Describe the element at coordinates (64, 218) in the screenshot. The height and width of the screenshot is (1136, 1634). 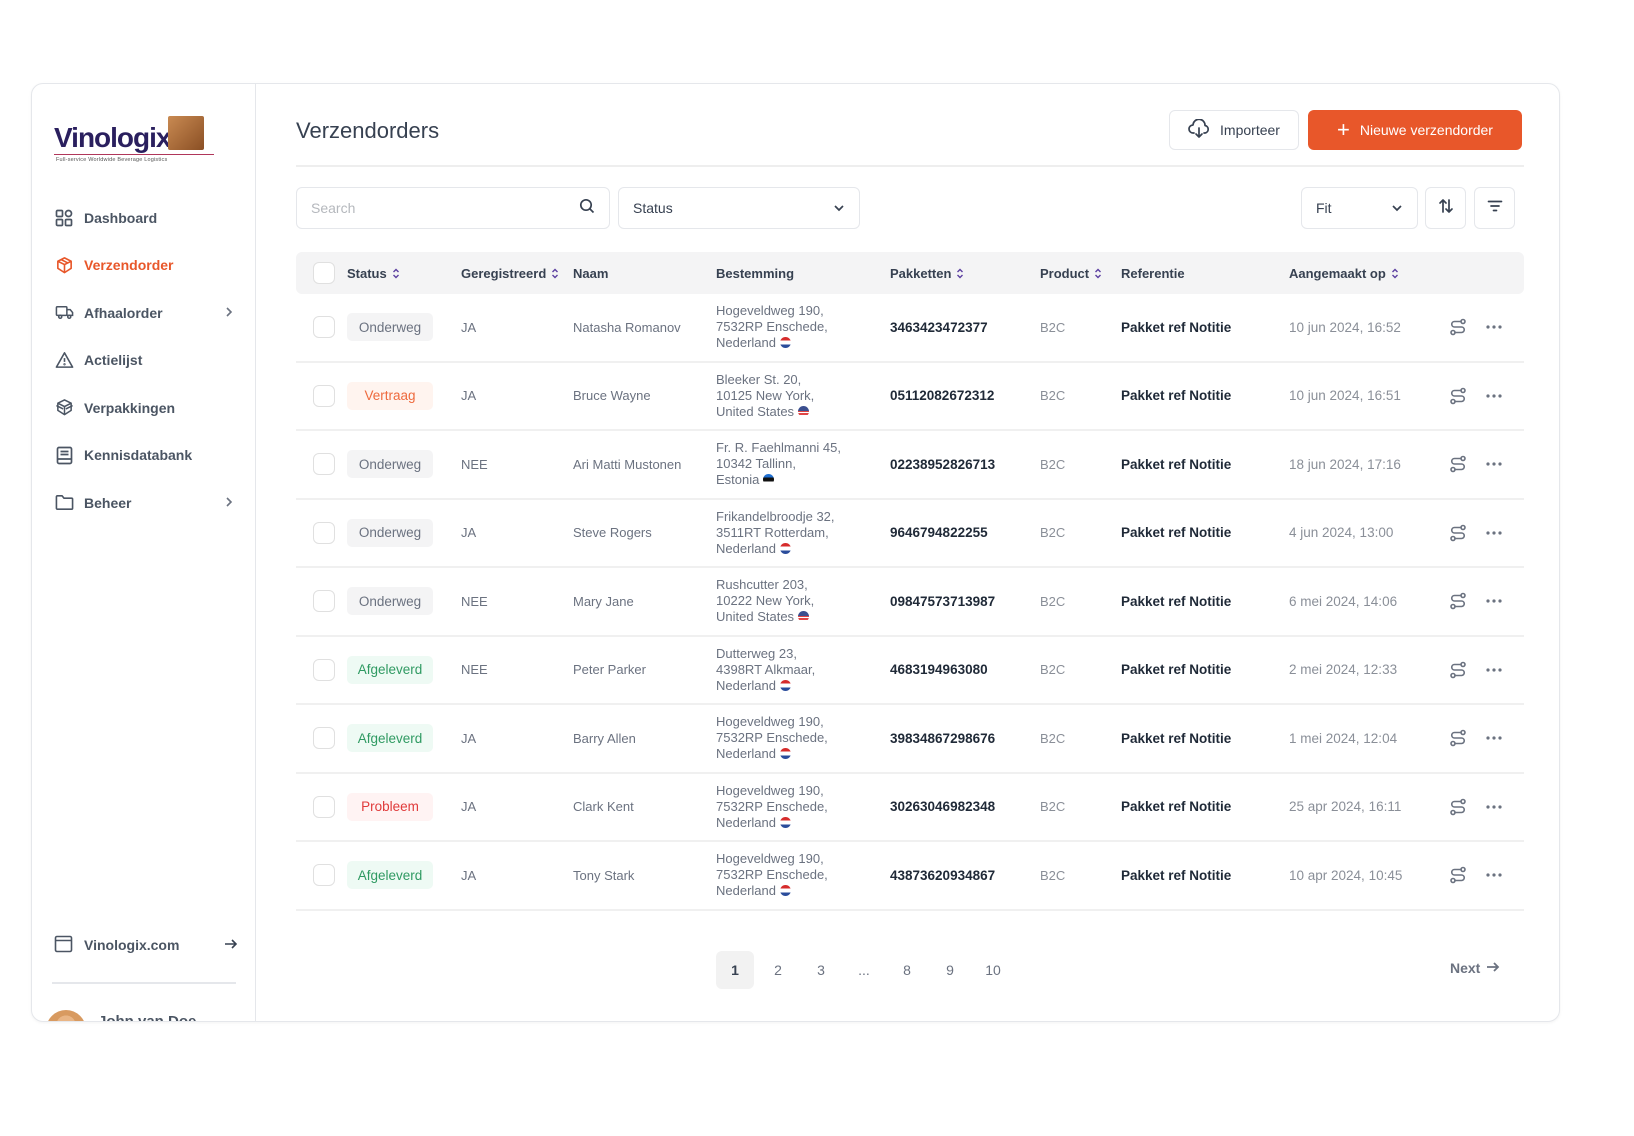
I see `dashboard-grid-icon` at that location.